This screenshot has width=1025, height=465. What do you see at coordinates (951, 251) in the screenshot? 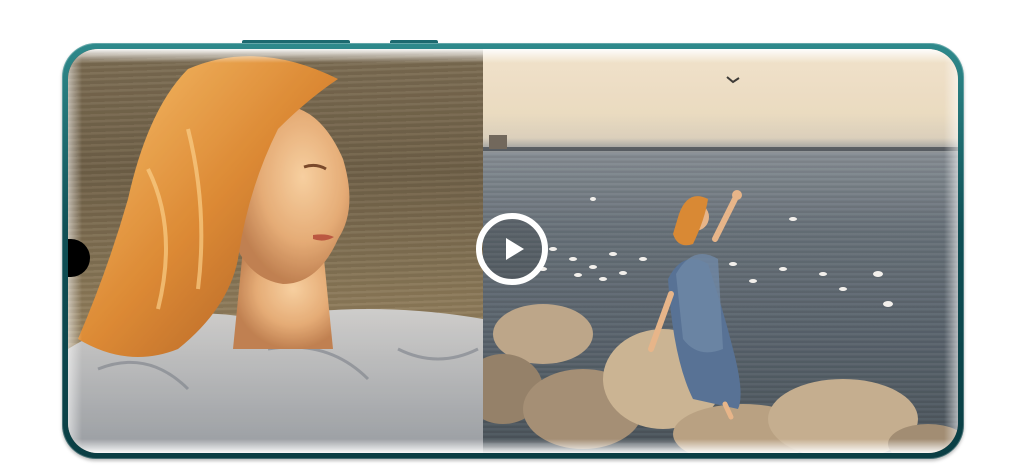
I see `screen-edge-glare` at bounding box center [951, 251].